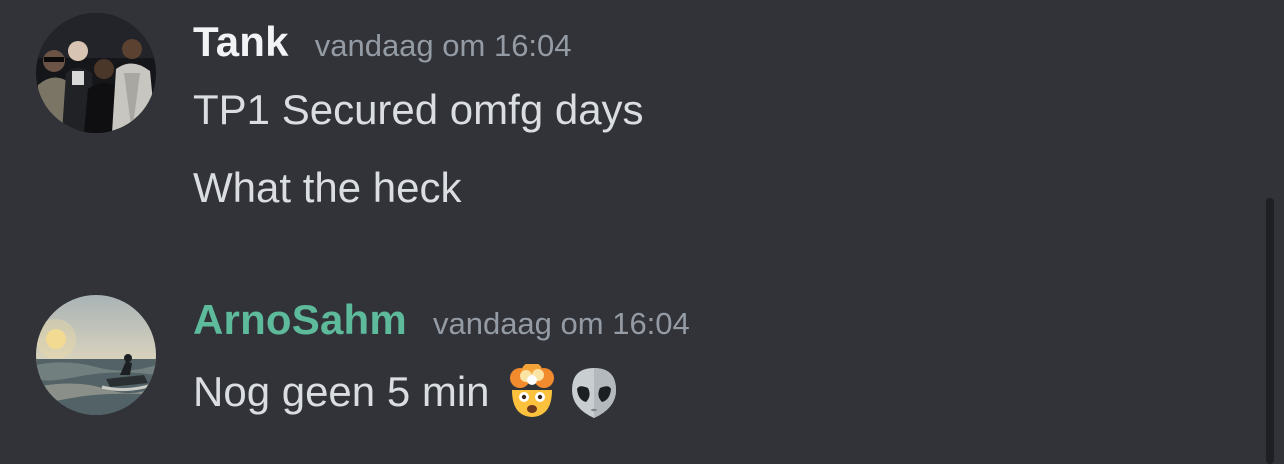 The height and width of the screenshot is (464, 1284). Describe the element at coordinates (594, 392) in the screenshot. I see `alien-icon` at that location.